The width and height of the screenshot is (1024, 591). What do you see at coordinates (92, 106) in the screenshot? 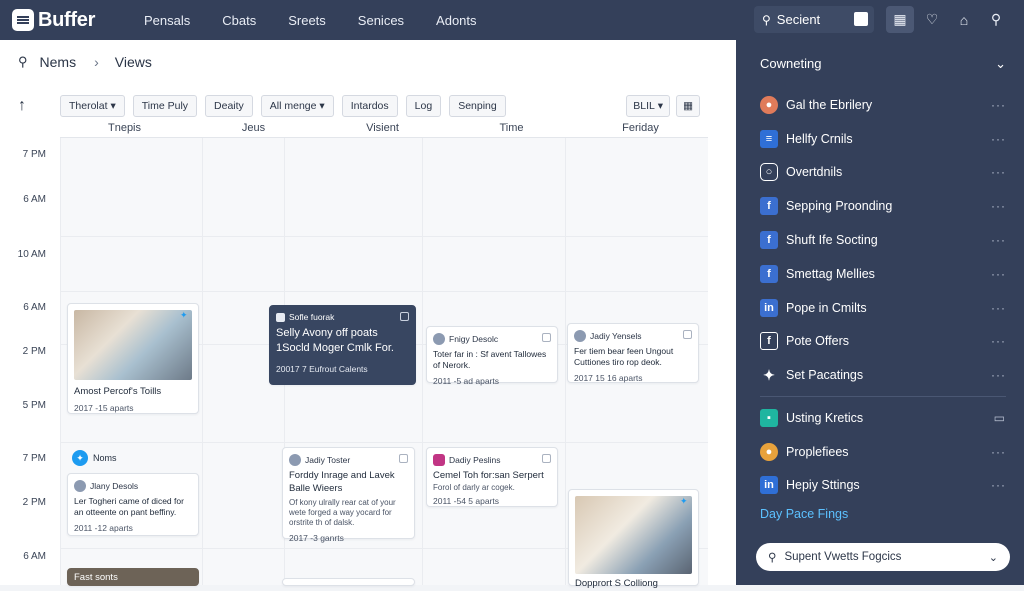
I see `filter-chip-therolat: Therolat ▾` at bounding box center [92, 106].